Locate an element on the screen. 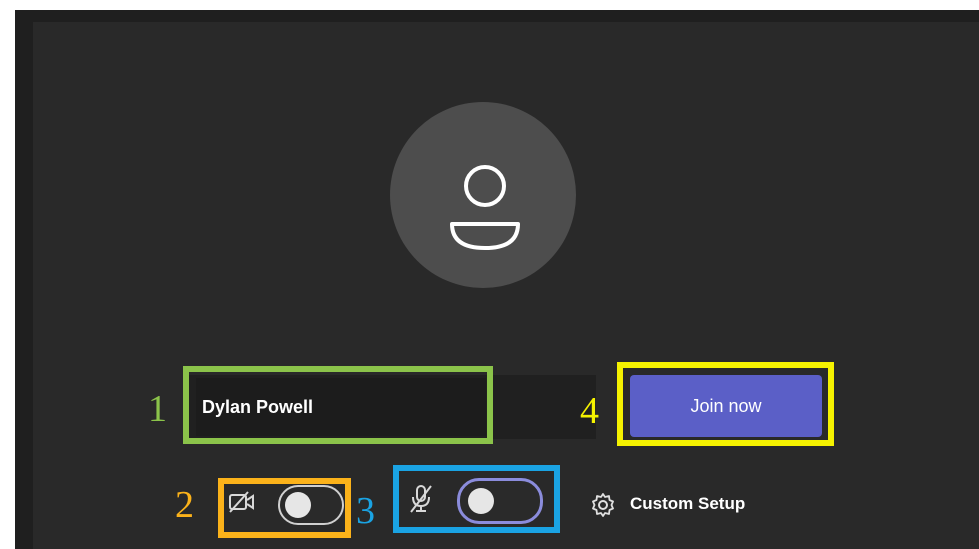 This screenshot has height=549, width=979. annotation-number-1: 1 is located at coordinates (157, 409).